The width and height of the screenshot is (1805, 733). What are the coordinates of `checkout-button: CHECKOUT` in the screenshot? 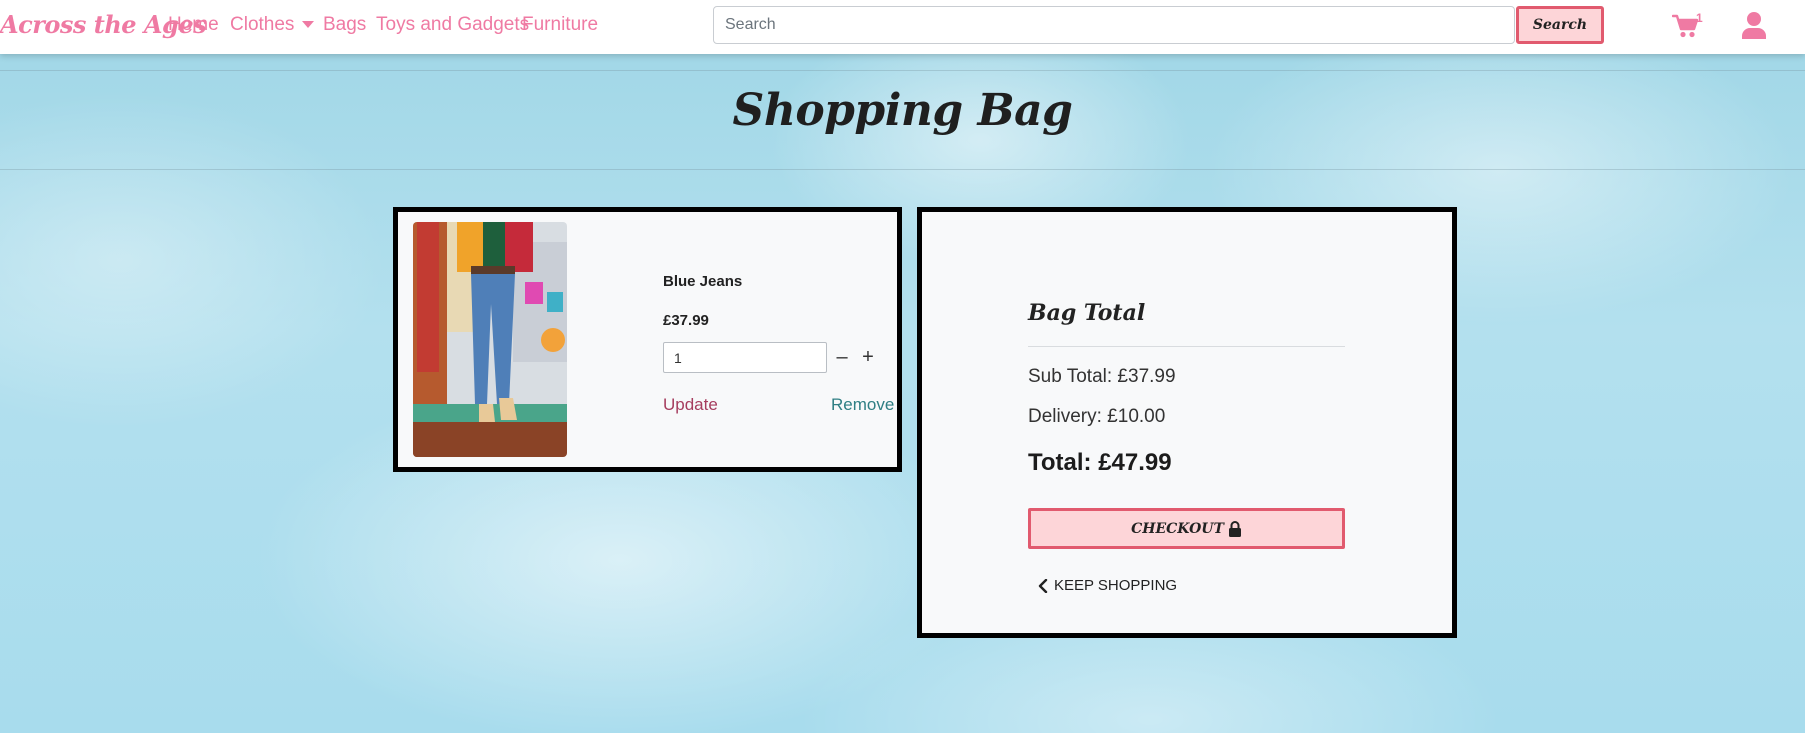 It's located at (1186, 528).